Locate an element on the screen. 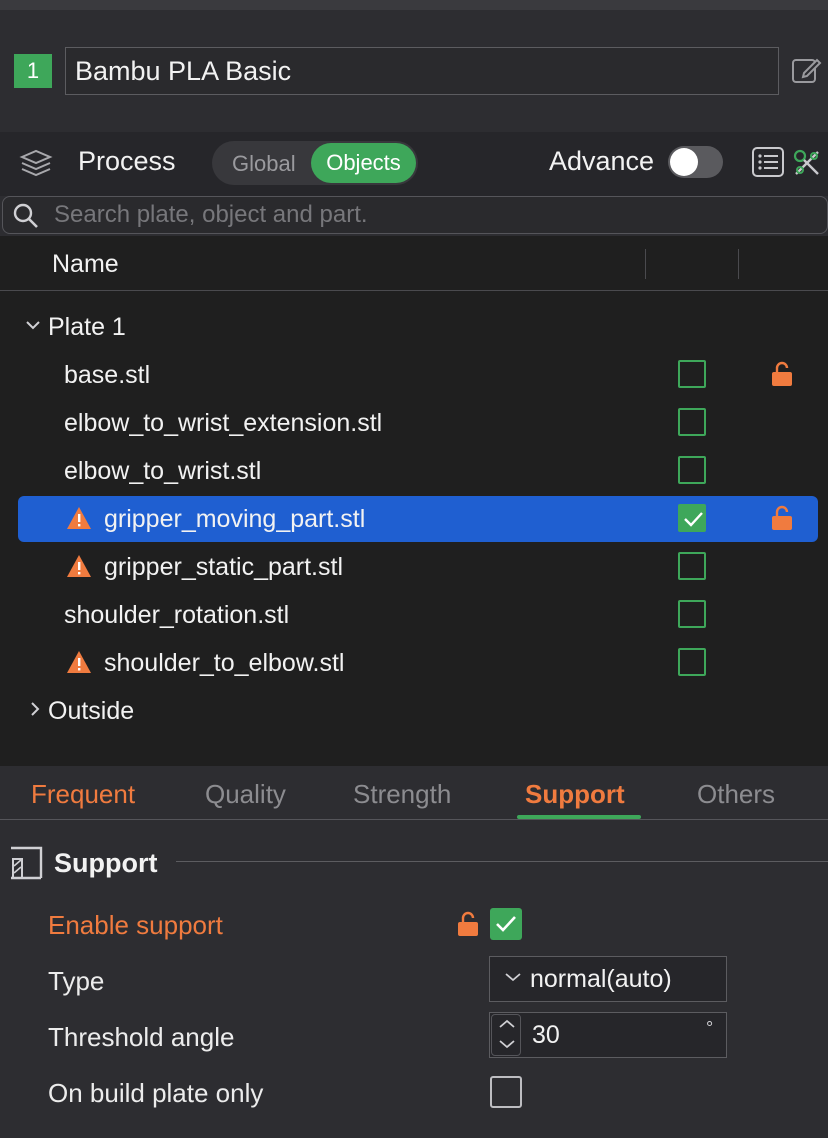 The image size is (828, 1138). filament-name-field: Bambu PLA Basic is located at coordinates (422, 71).